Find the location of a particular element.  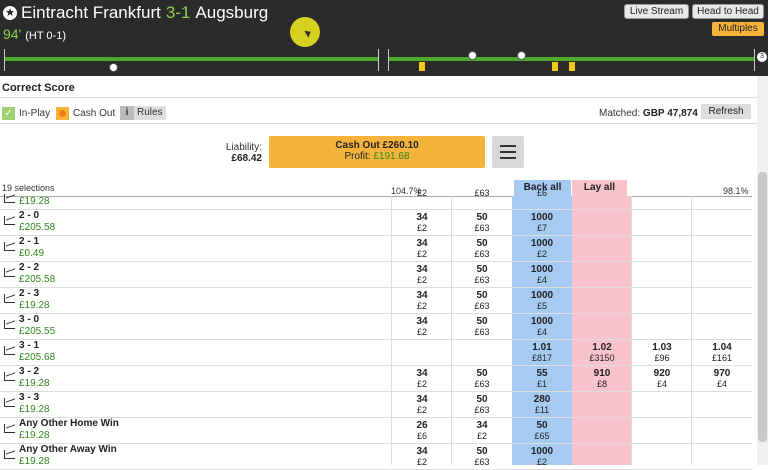

match-clock: 94' (HT 0-1) is located at coordinates (34, 34).